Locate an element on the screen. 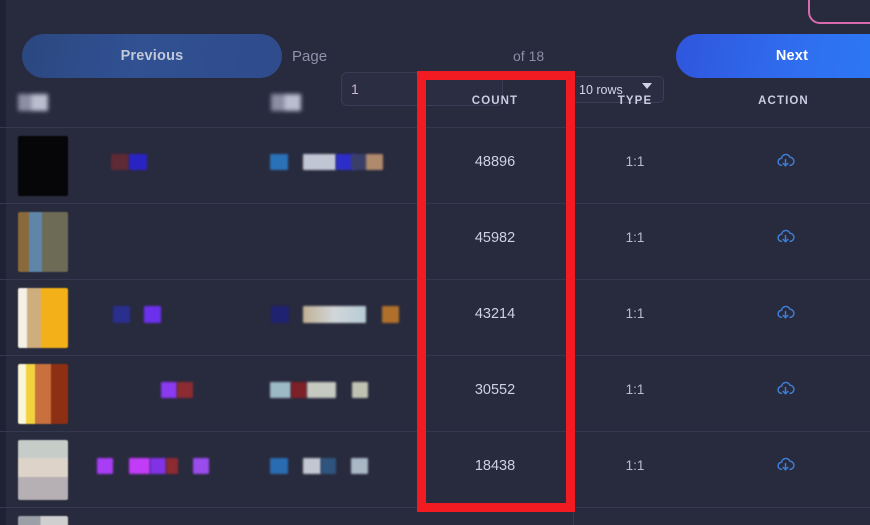  table-header-row: COUNT TYPE ACTION is located at coordinates (435, 103).